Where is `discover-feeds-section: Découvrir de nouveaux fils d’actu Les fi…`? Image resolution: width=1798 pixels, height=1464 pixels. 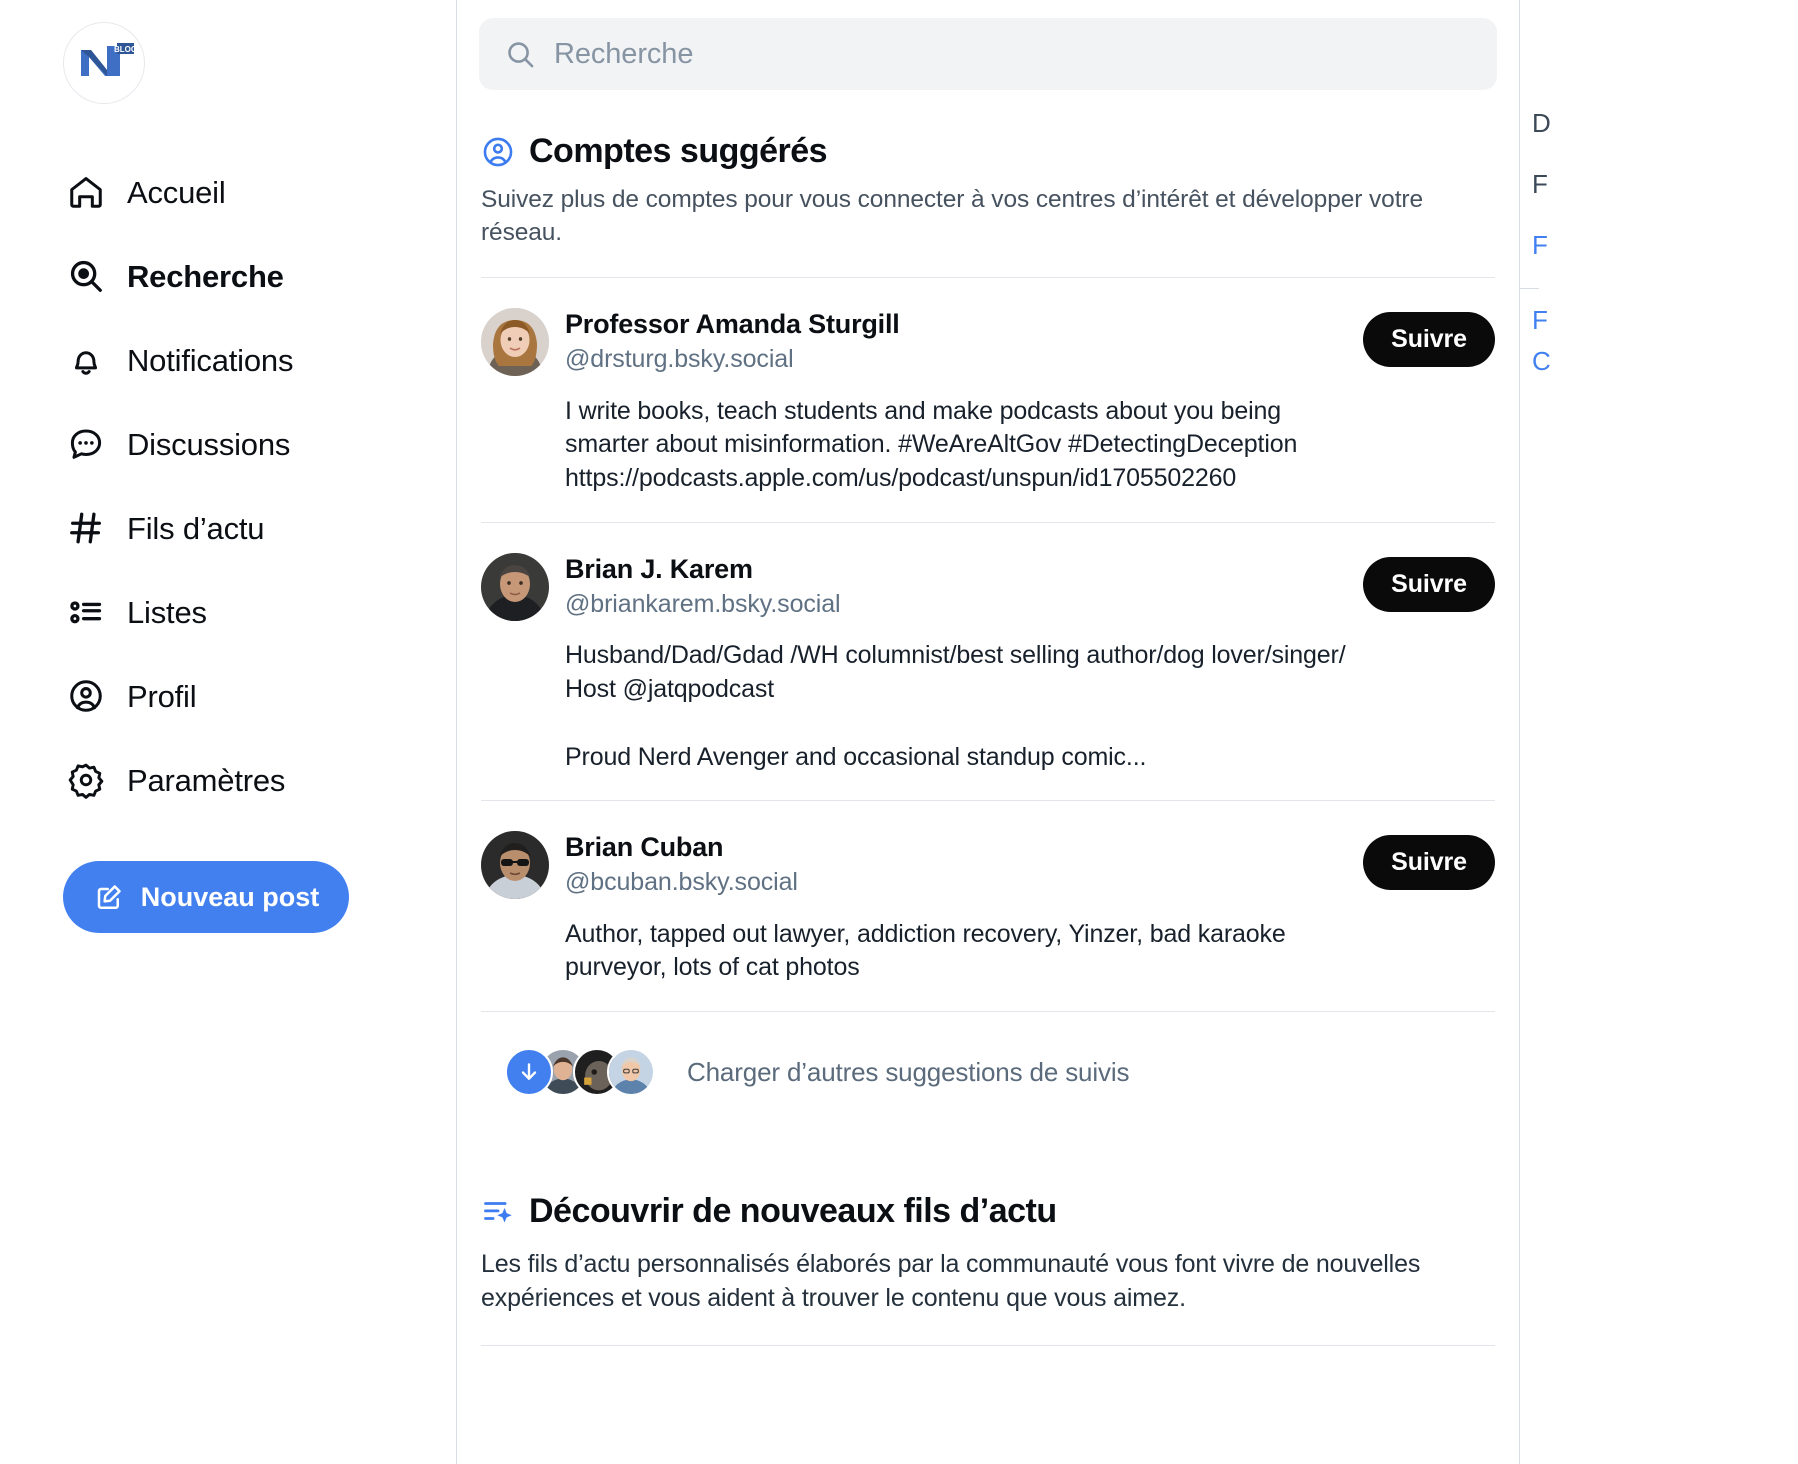 discover-feeds-section: Découvrir de nouveaux fils d’actu Les fi… is located at coordinates (988, 1241).